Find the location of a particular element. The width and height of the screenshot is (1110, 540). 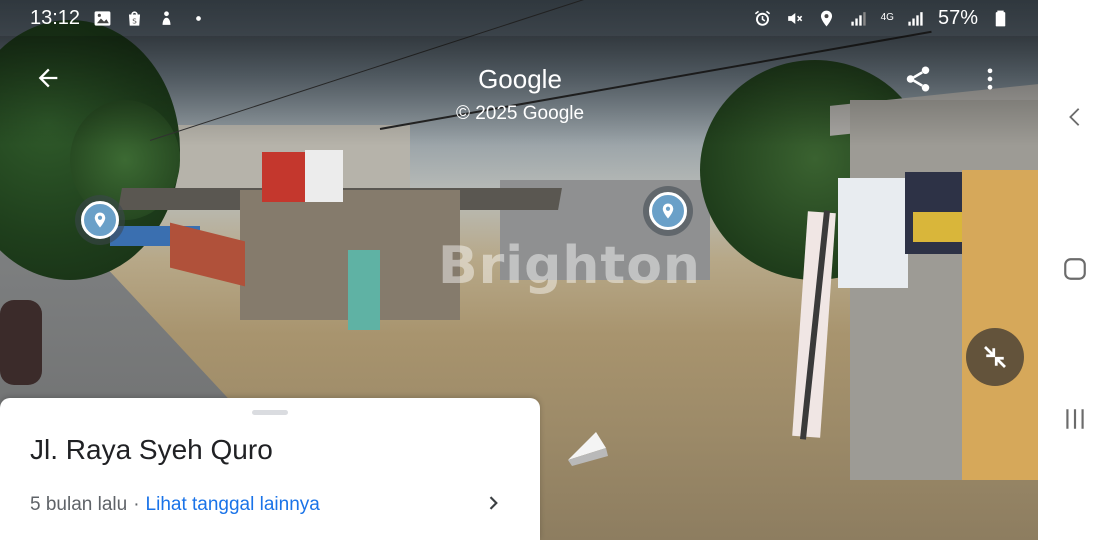

more-options-button is located at coordinates (990, 79).